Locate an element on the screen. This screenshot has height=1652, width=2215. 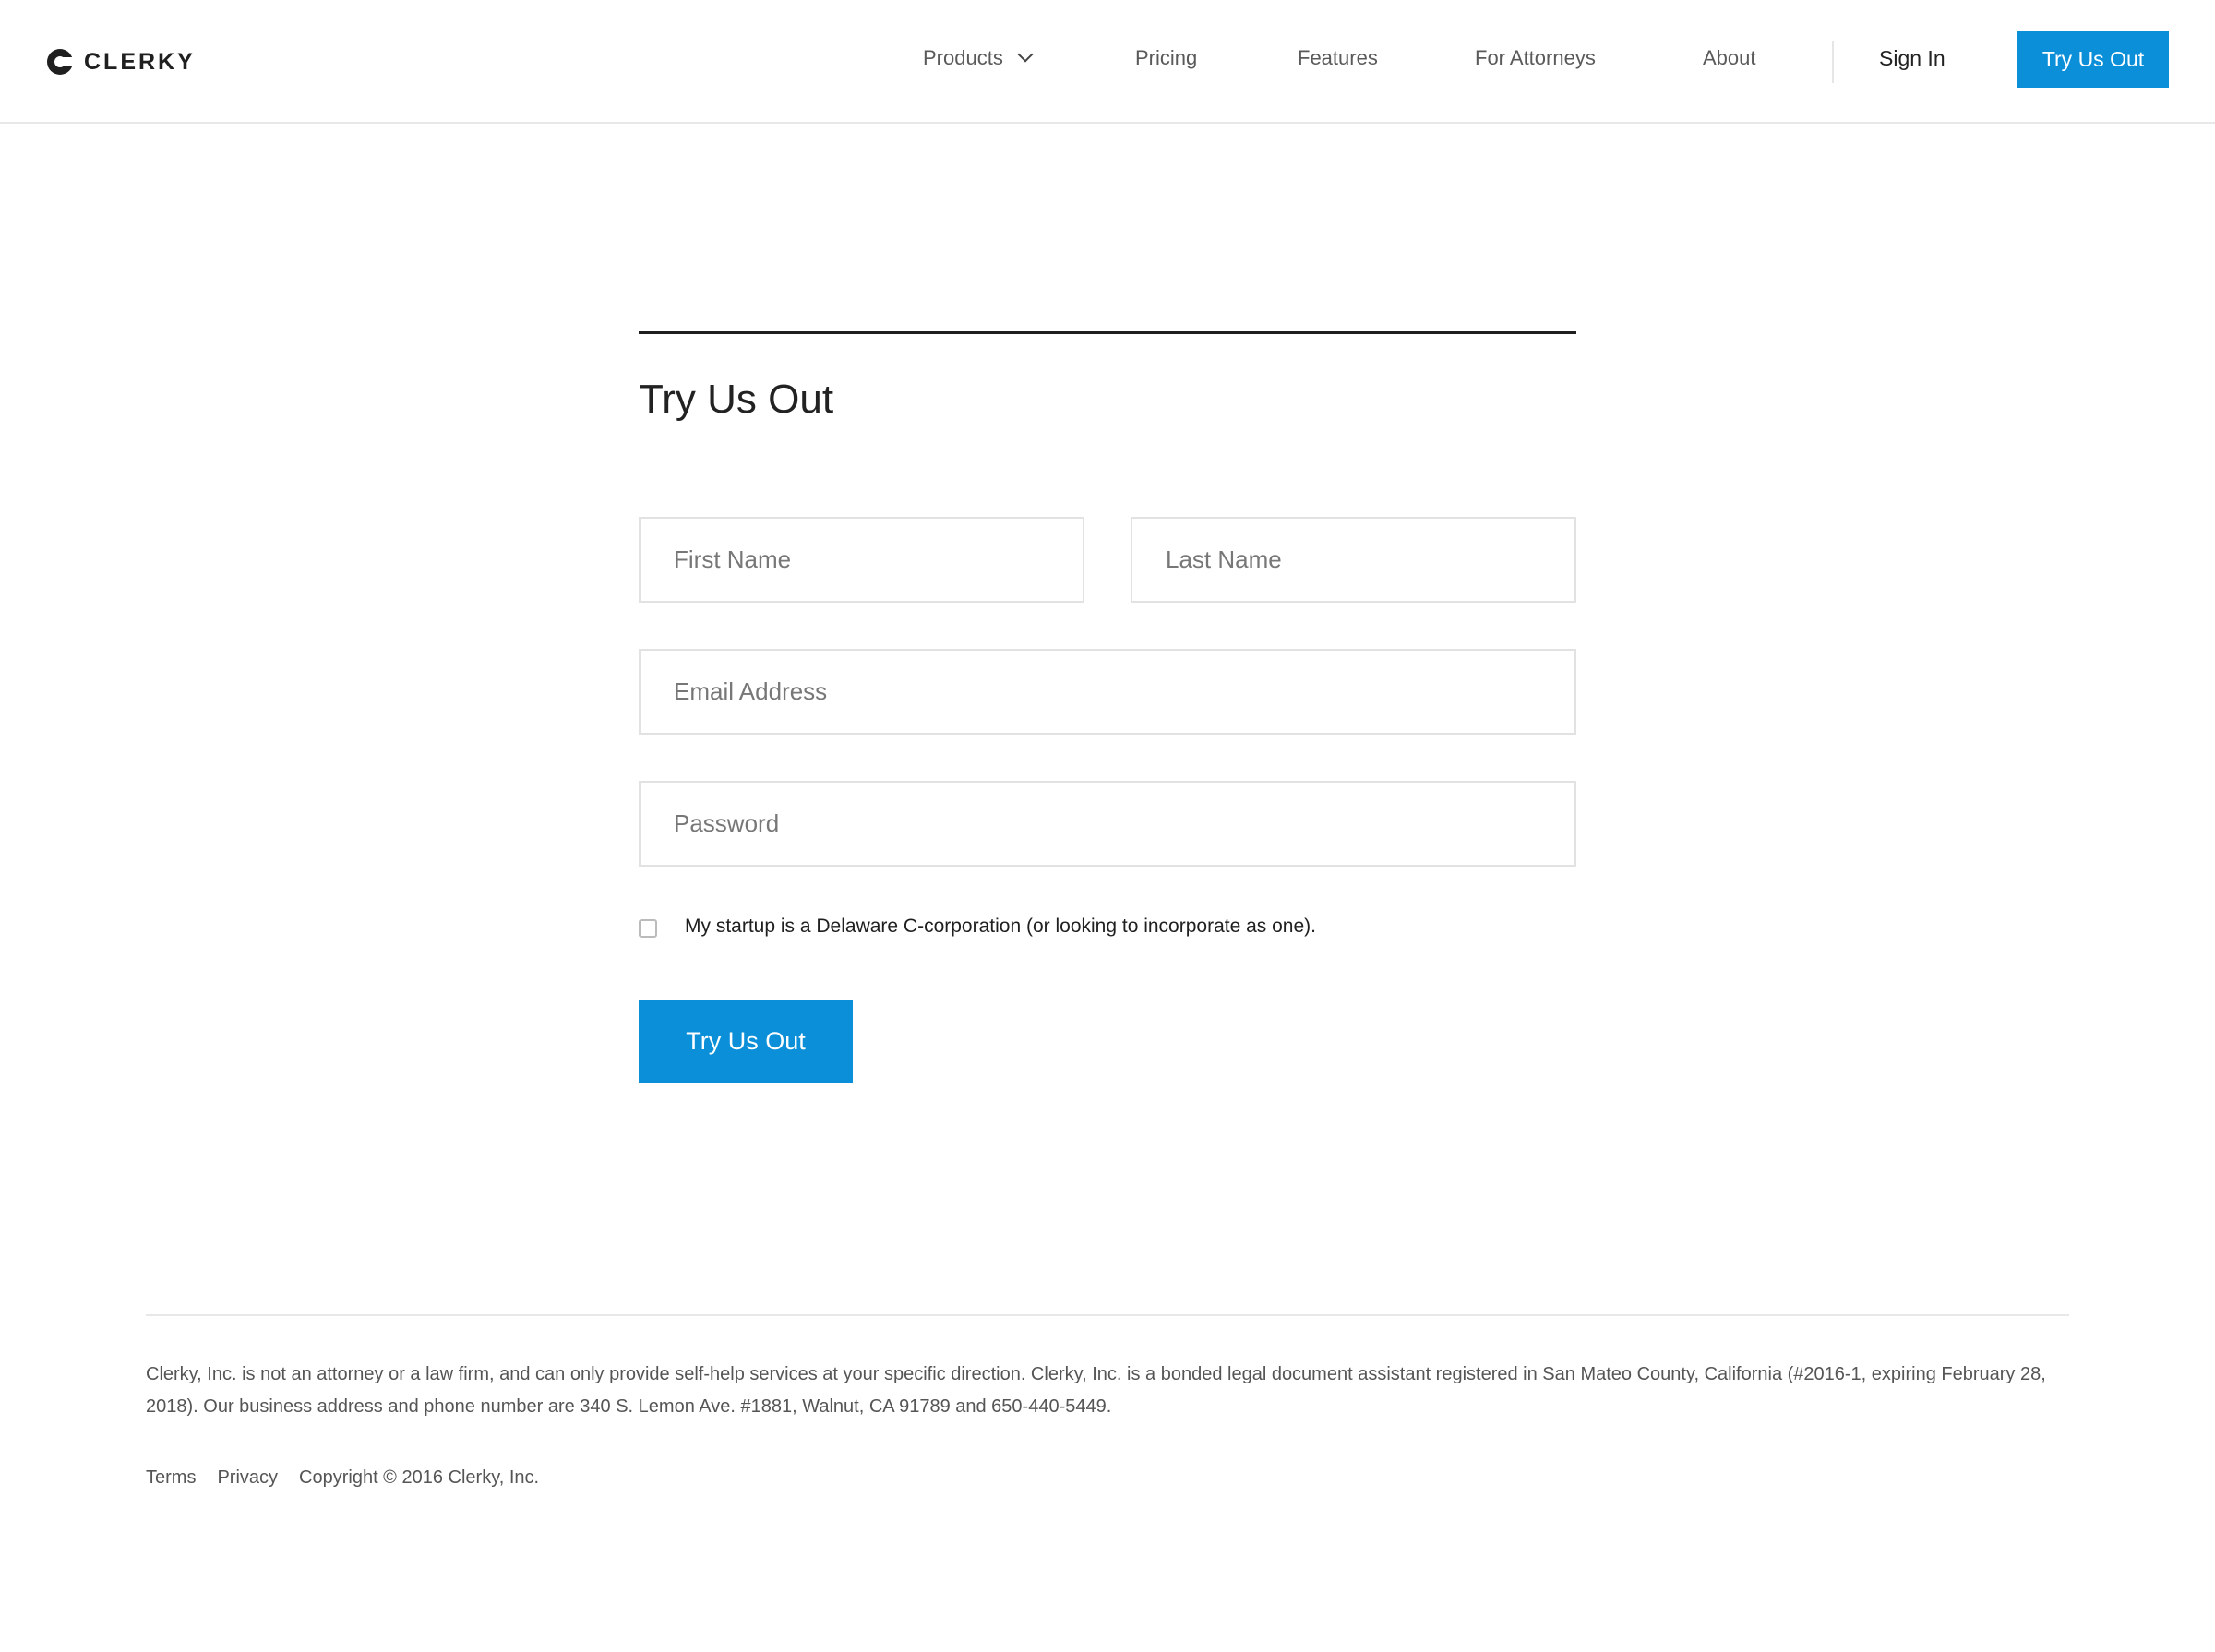
copyright-text: Copyright © 2016 Clerky, Inc. is located at coordinates (420, 1478).